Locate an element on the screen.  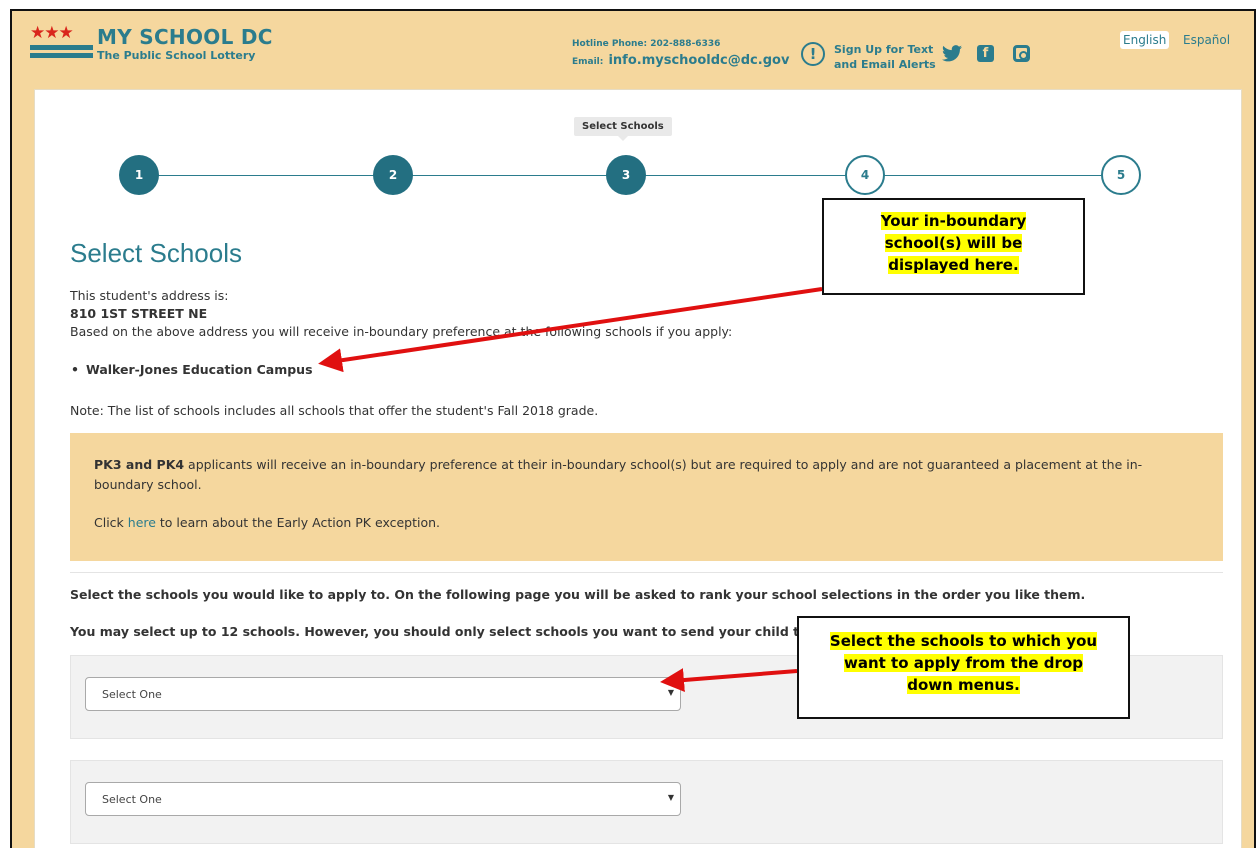
language-spanish-button: Español is located at coordinates (1206, 40).